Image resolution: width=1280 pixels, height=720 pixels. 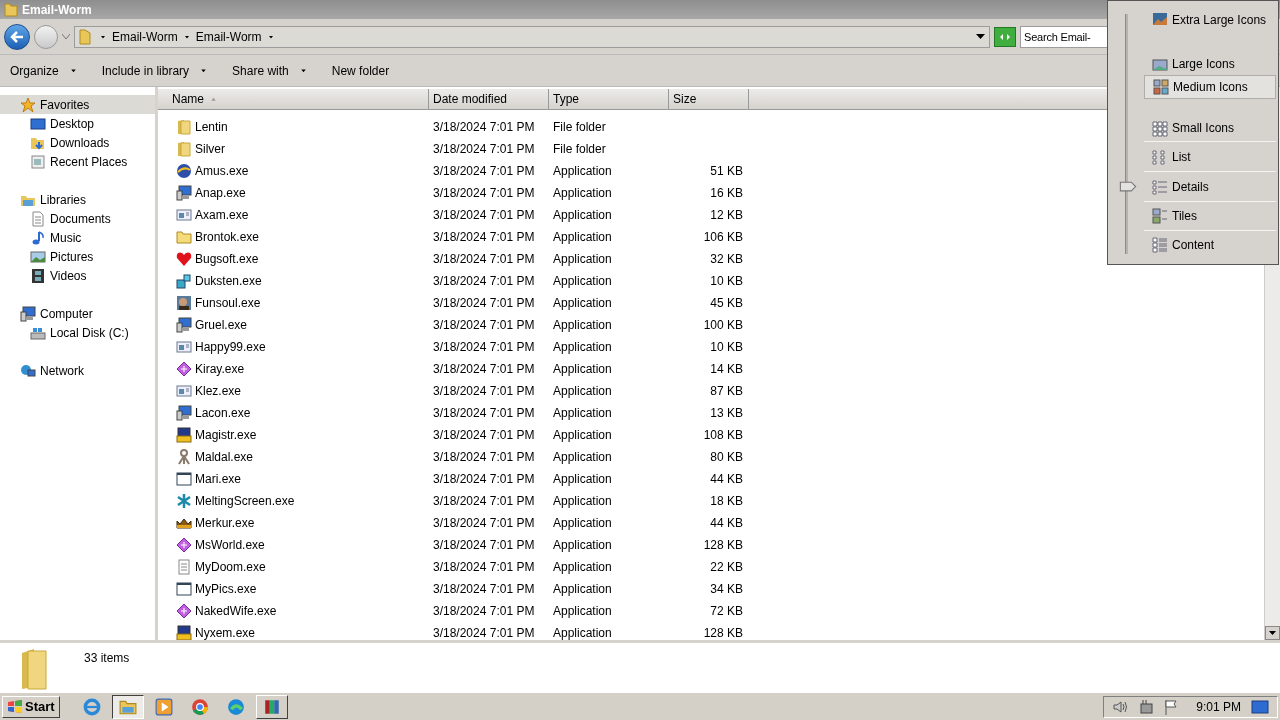 I want to click on file-name: MyDoom.exe, so click(x=230, y=567).